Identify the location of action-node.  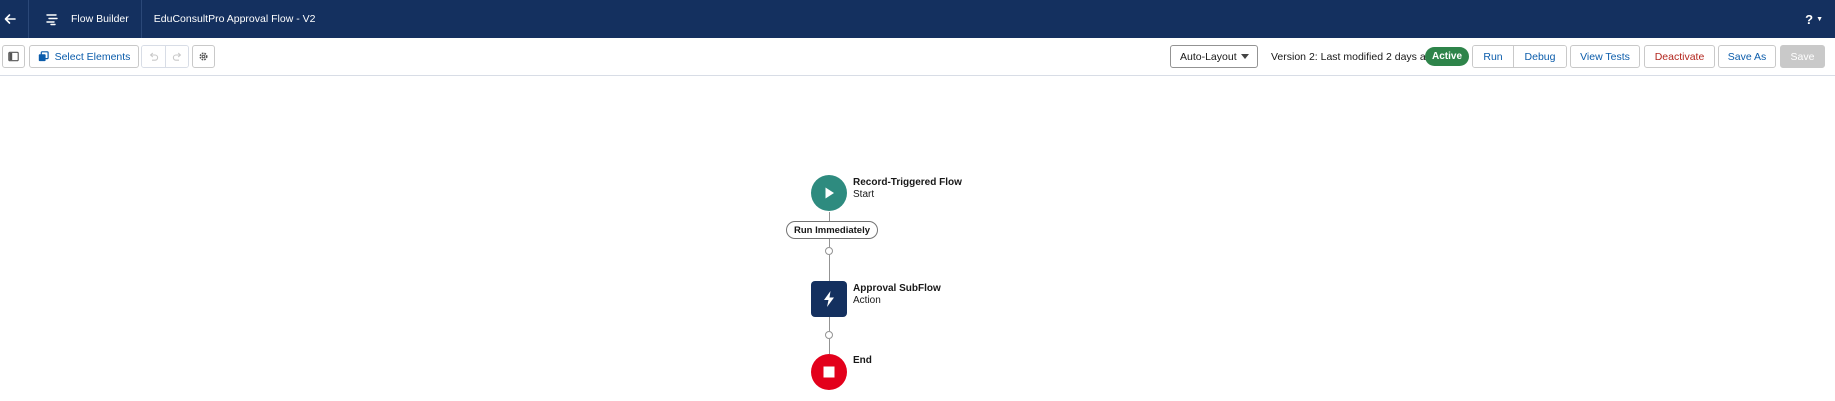
(829, 299).